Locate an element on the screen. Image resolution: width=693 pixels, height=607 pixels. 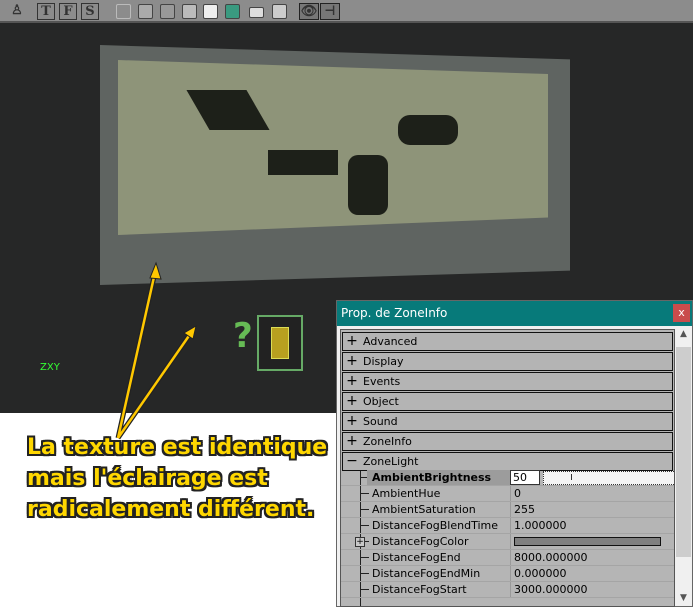
close-button: x is located at coordinates (681, 313).